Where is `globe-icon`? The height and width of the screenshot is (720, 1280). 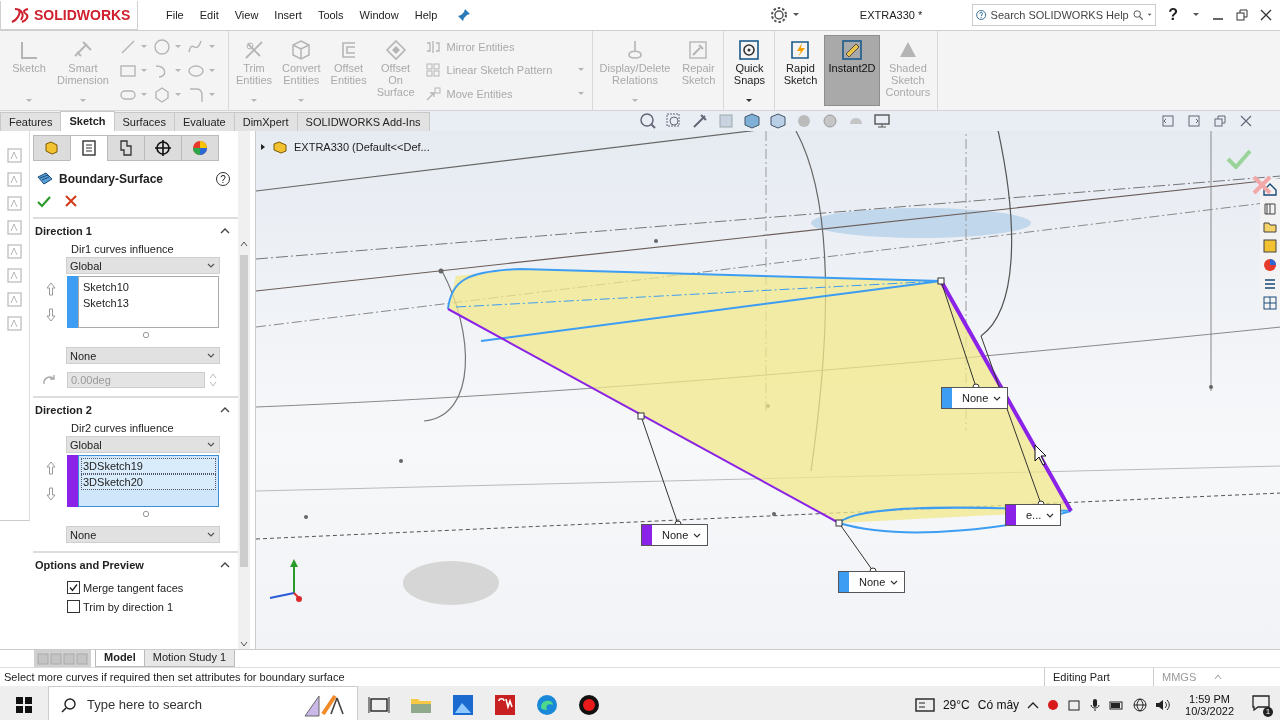 globe-icon is located at coordinates (1140, 704).